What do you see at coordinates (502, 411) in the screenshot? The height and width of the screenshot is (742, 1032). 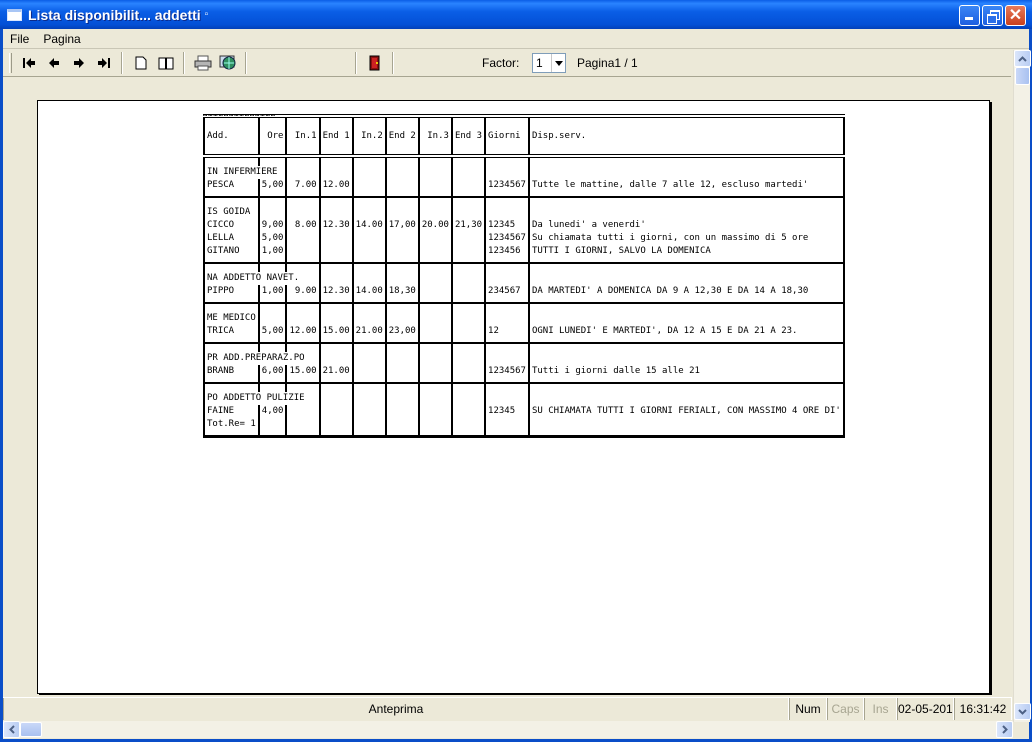 I see `report-value: 12345` at bounding box center [502, 411].